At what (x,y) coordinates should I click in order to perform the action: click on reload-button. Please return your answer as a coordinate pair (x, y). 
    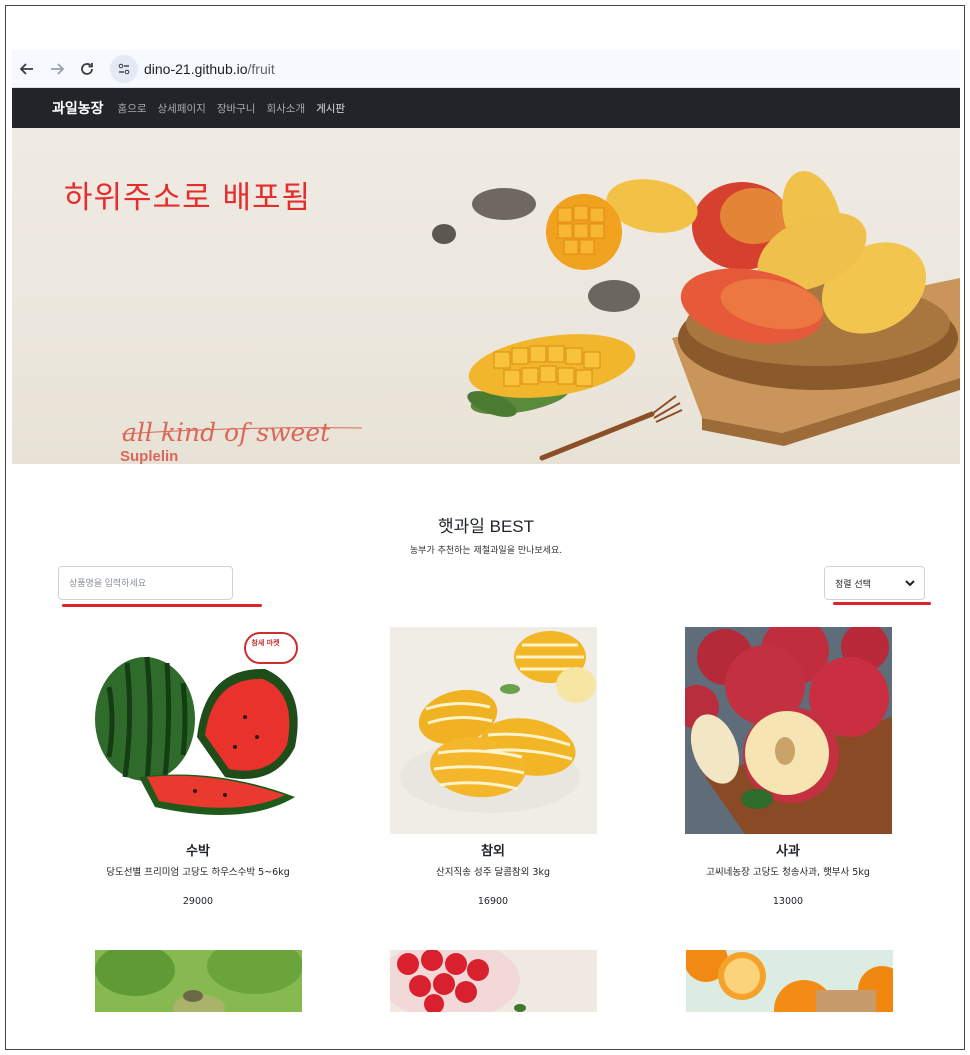
    Looking at the image, I should click on (87, 69).